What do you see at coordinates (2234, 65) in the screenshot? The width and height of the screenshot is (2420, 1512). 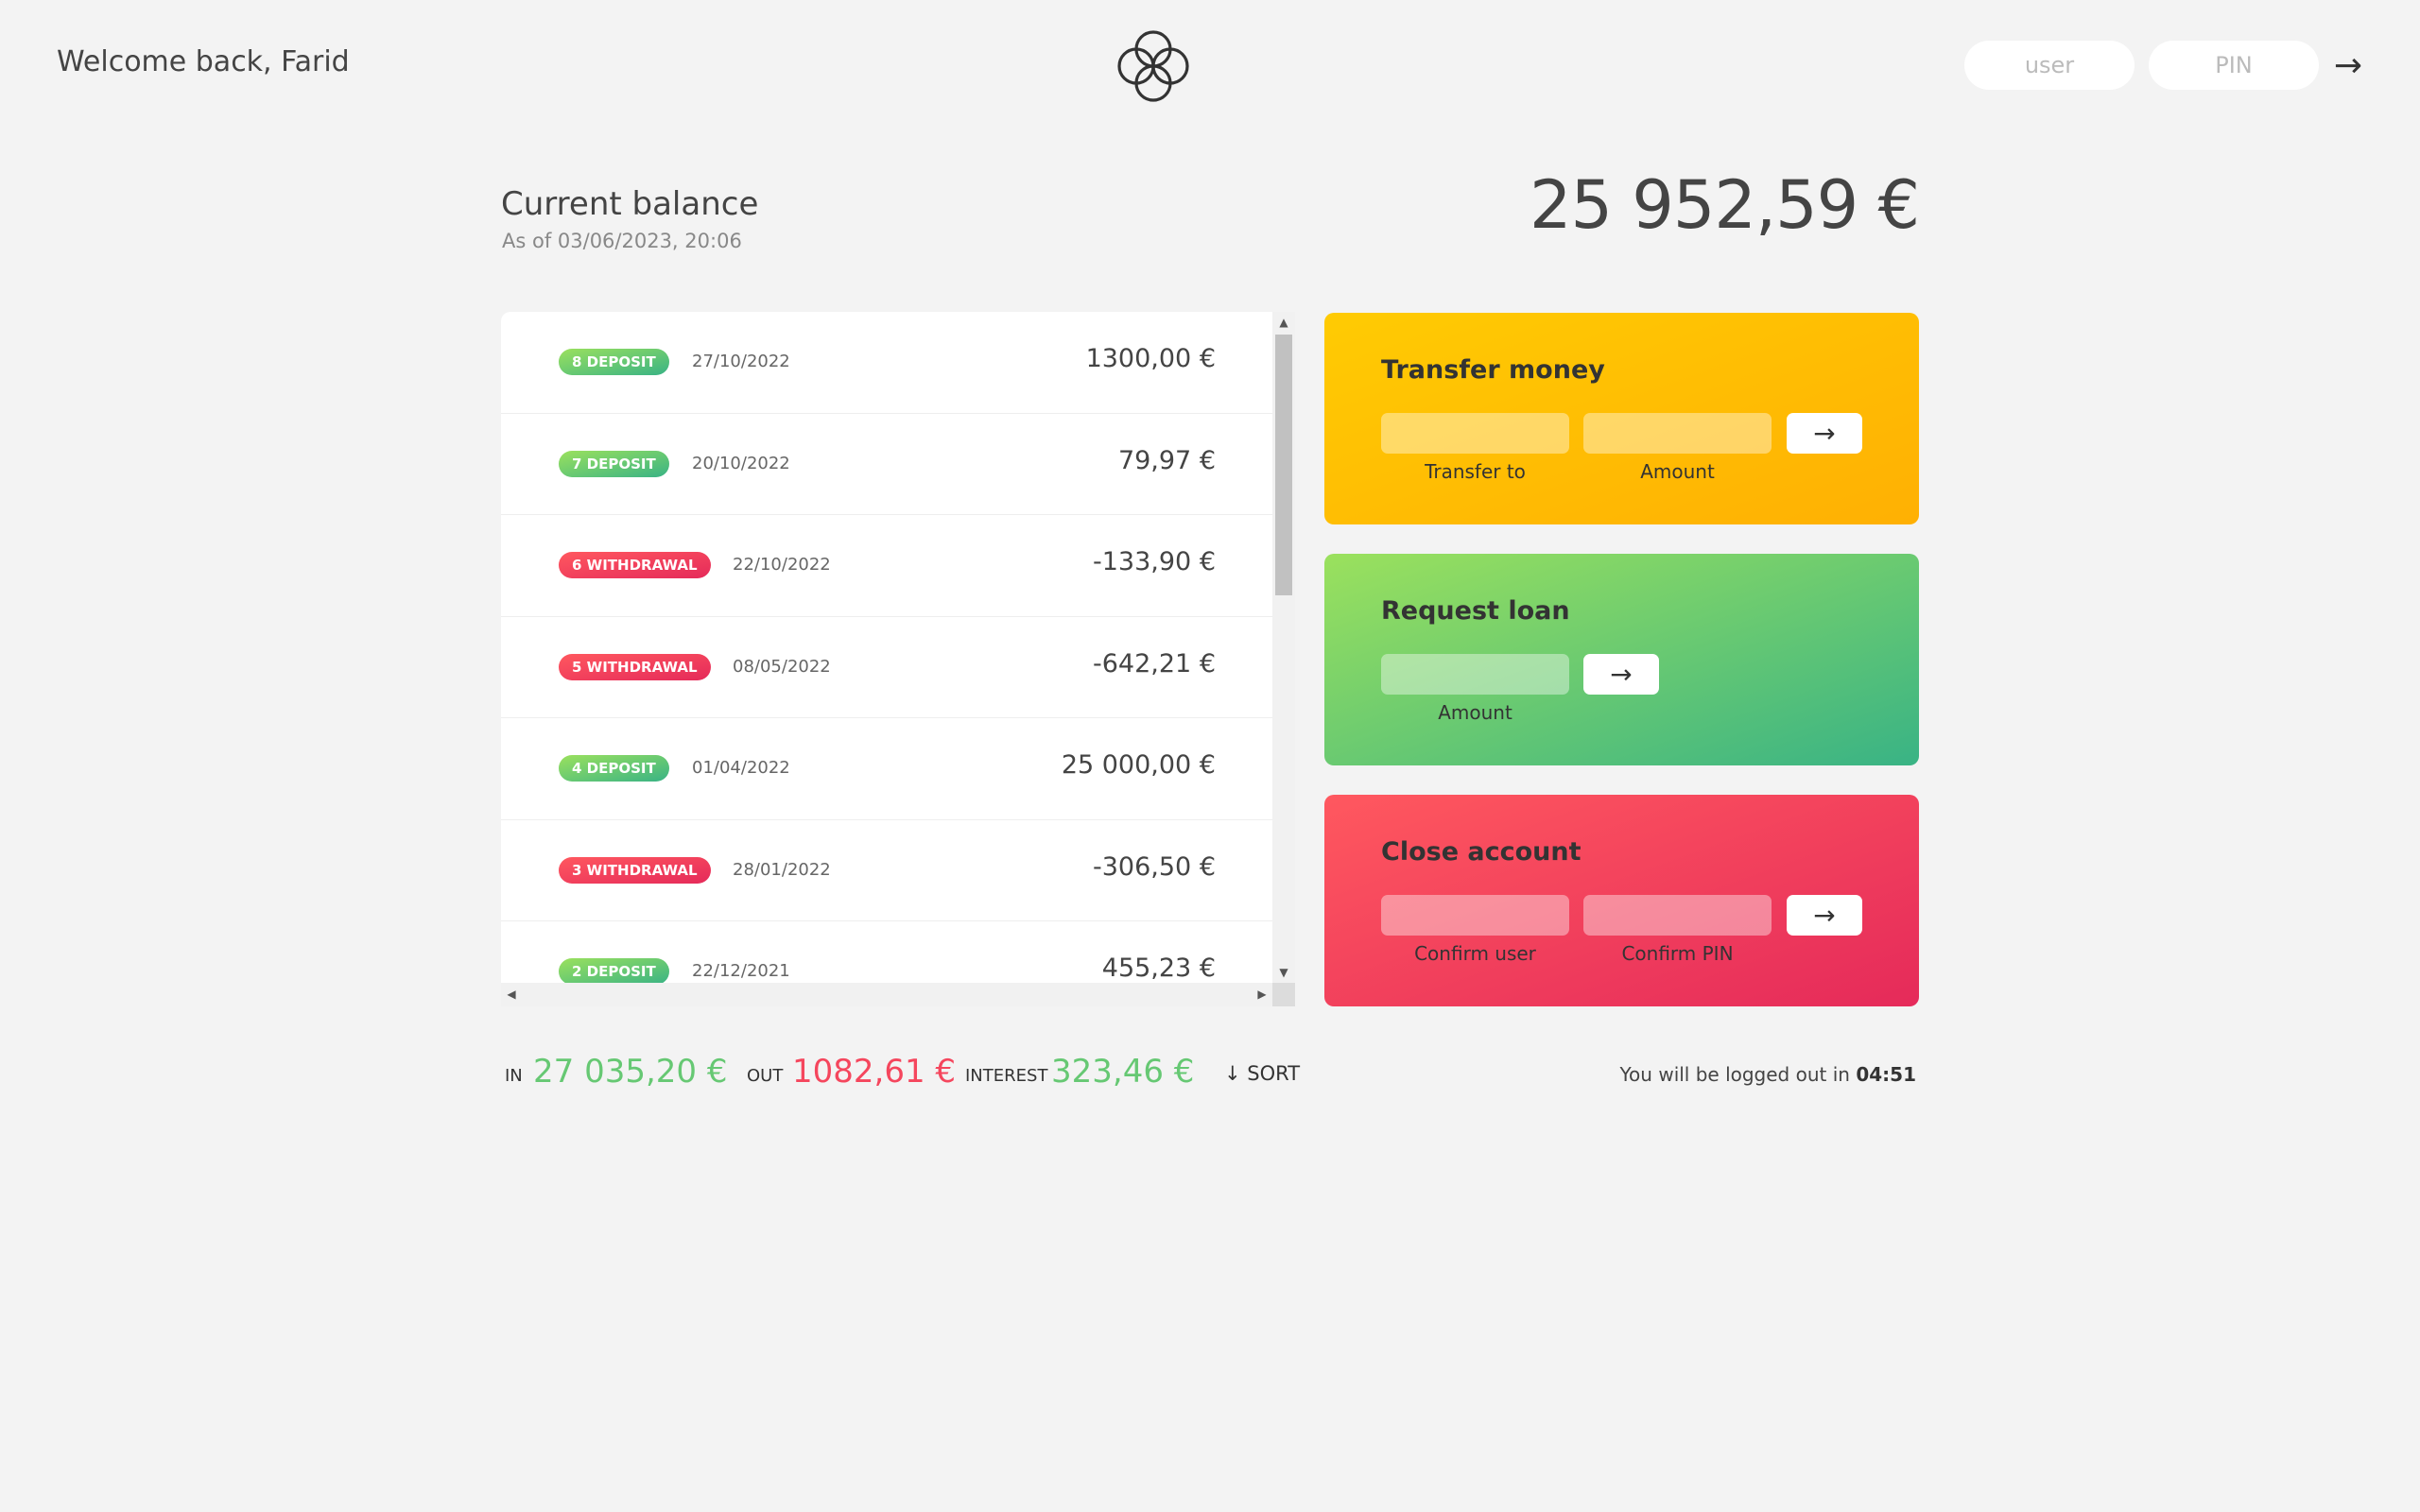 I see `login-pin-input` at bounding box center [2234, 65].